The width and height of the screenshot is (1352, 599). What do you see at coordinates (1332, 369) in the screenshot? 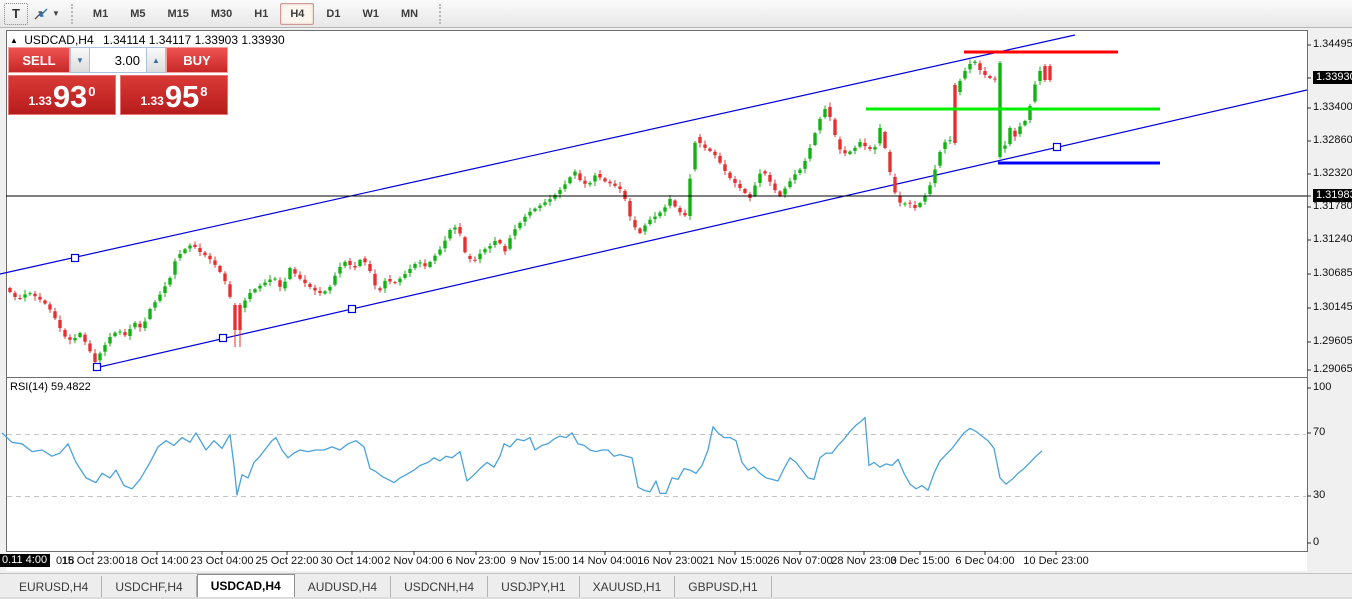
I see `price-tick-1.29065: 1.29065` at bounding box center [1332, 369].